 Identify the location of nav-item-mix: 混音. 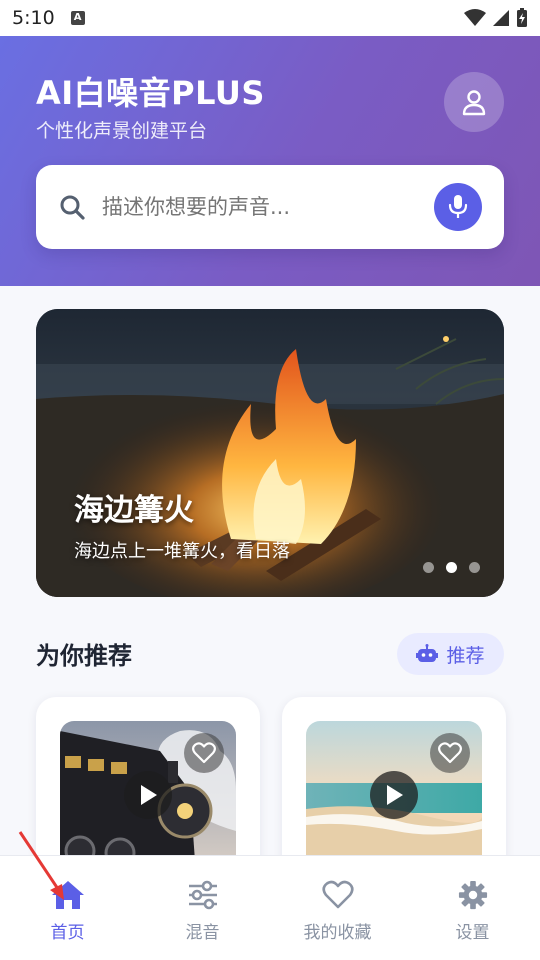
(202, 908).